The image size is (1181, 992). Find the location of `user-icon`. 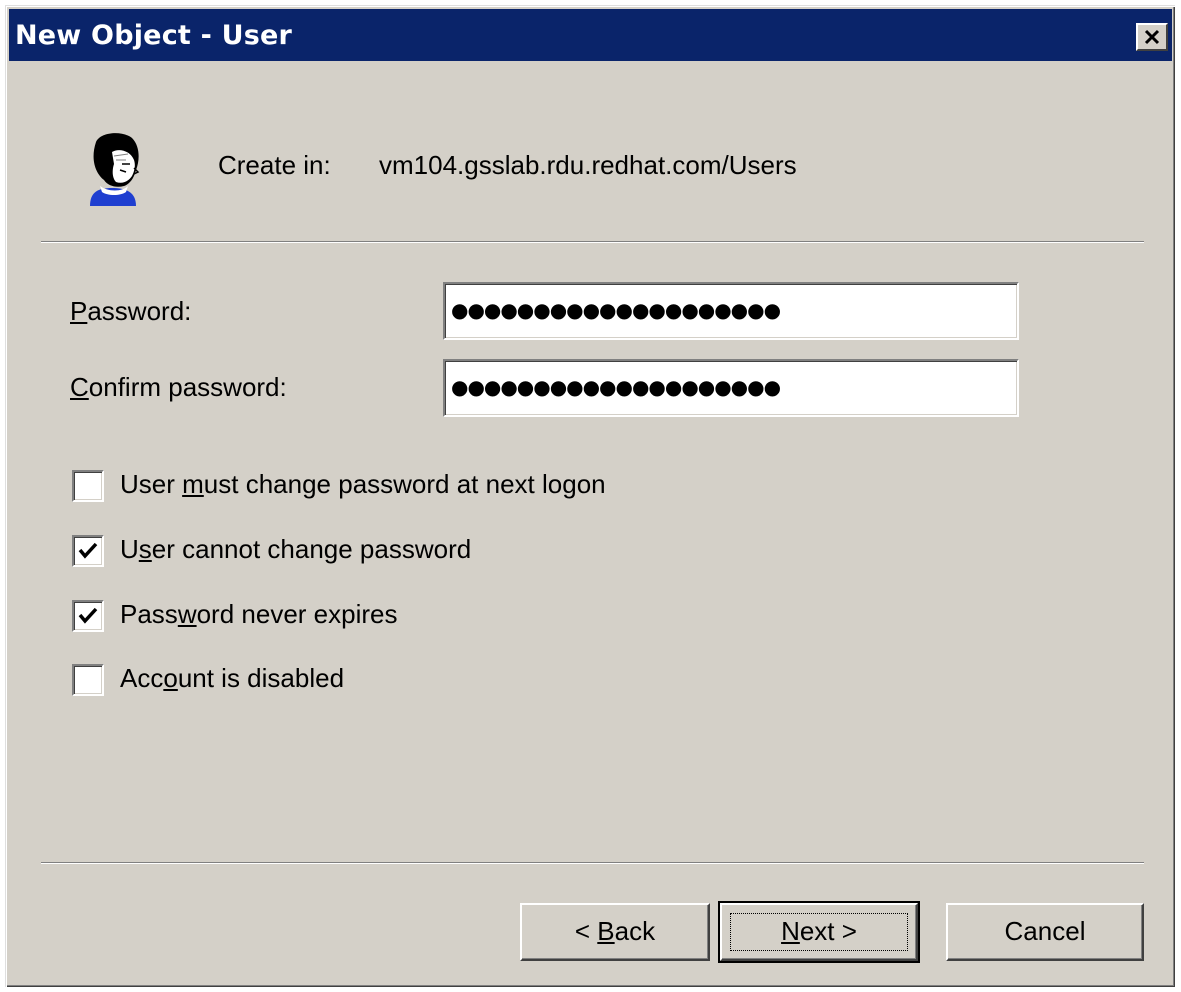

user-icon is located at coordinates (113, 168).